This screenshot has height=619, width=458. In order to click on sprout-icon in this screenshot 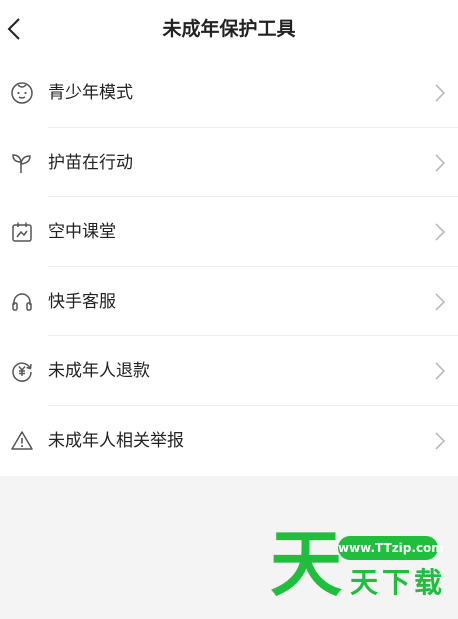, I will do `click(21, 163)`.